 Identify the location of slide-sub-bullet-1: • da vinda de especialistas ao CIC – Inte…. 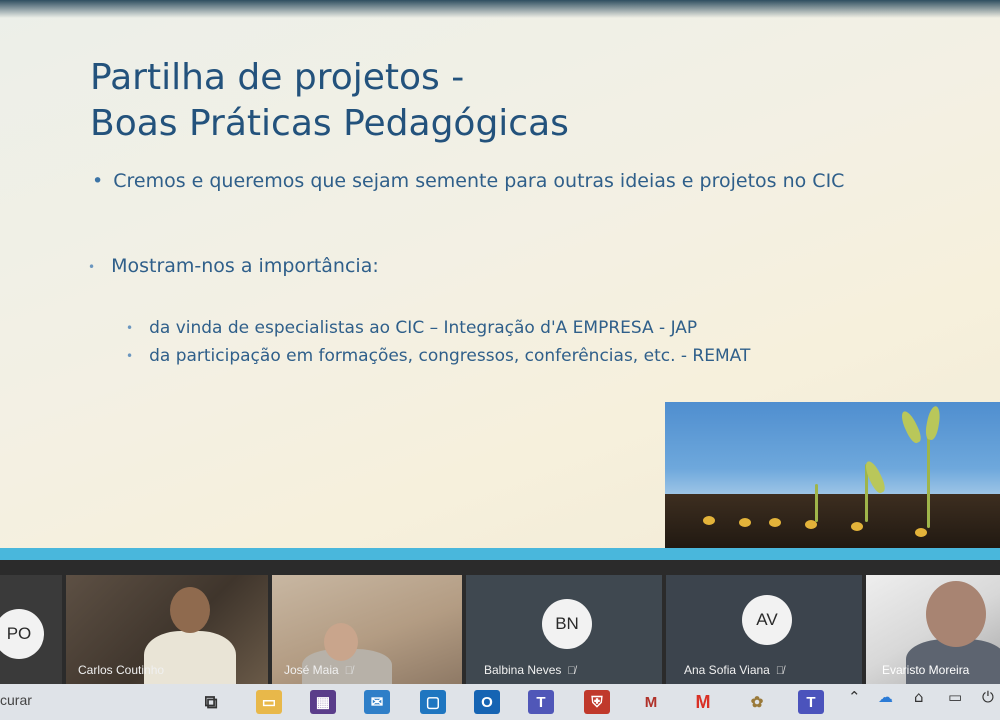
(411, 328).